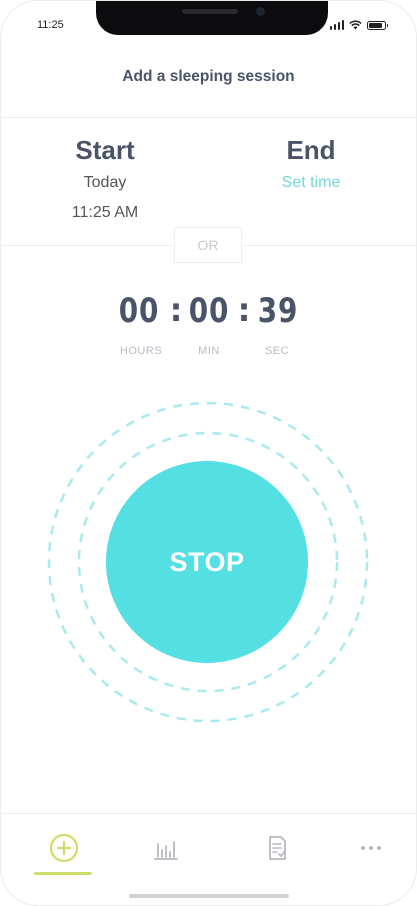  Describe the element at coordinates (63, 873) in the screenshot. I see `active-tab-indicator` at that location.